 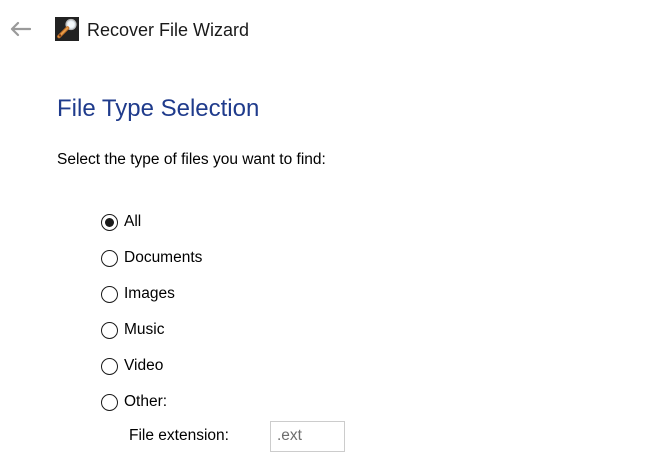 I want to click on file-extension-row: File extension:, so click(x=237, y=436).